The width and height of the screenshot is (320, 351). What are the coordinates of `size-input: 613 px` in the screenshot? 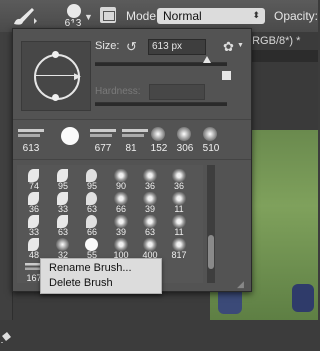 It's located at (177, 47).